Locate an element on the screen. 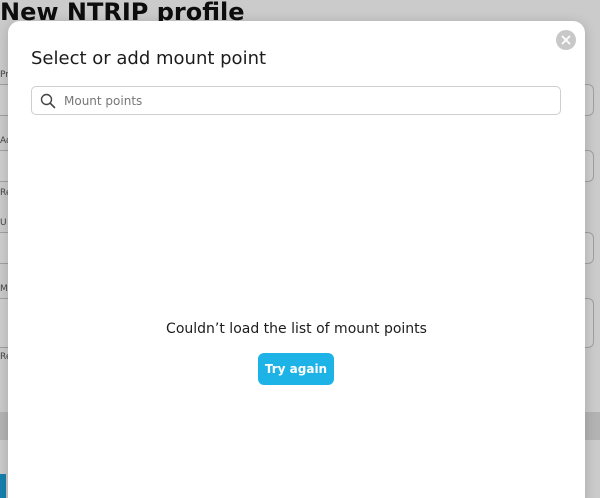 This screenshot has height=498, width=600. close-icon is located at coordinates (566, 40).